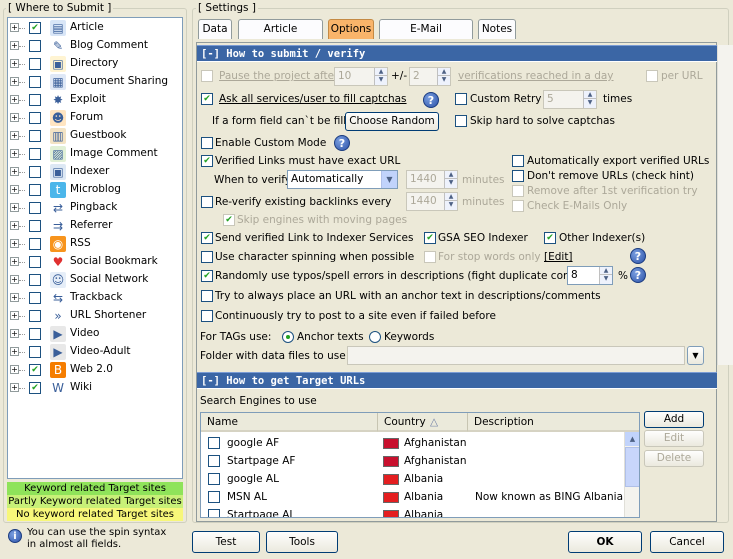  What do you see at coordinates (95, 100) in the screenshot?
I see `tree-item: + ✸ Exploit` at bounding box center [95, 100].